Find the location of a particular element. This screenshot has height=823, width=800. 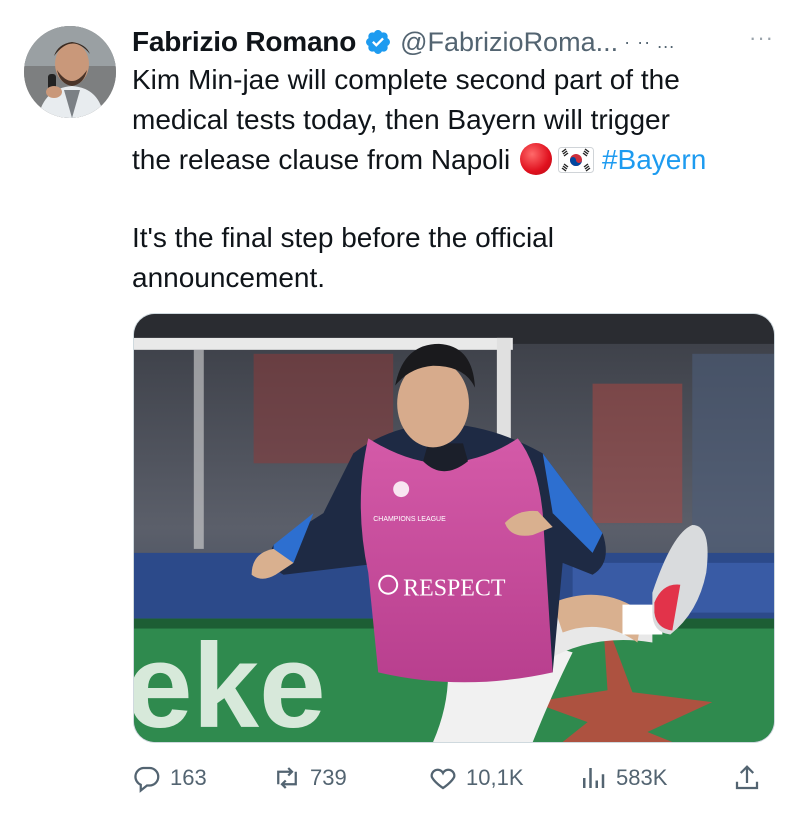

tweet-line-3: the release clause from Napoli #Bayern is located at coordinates (457, 160).